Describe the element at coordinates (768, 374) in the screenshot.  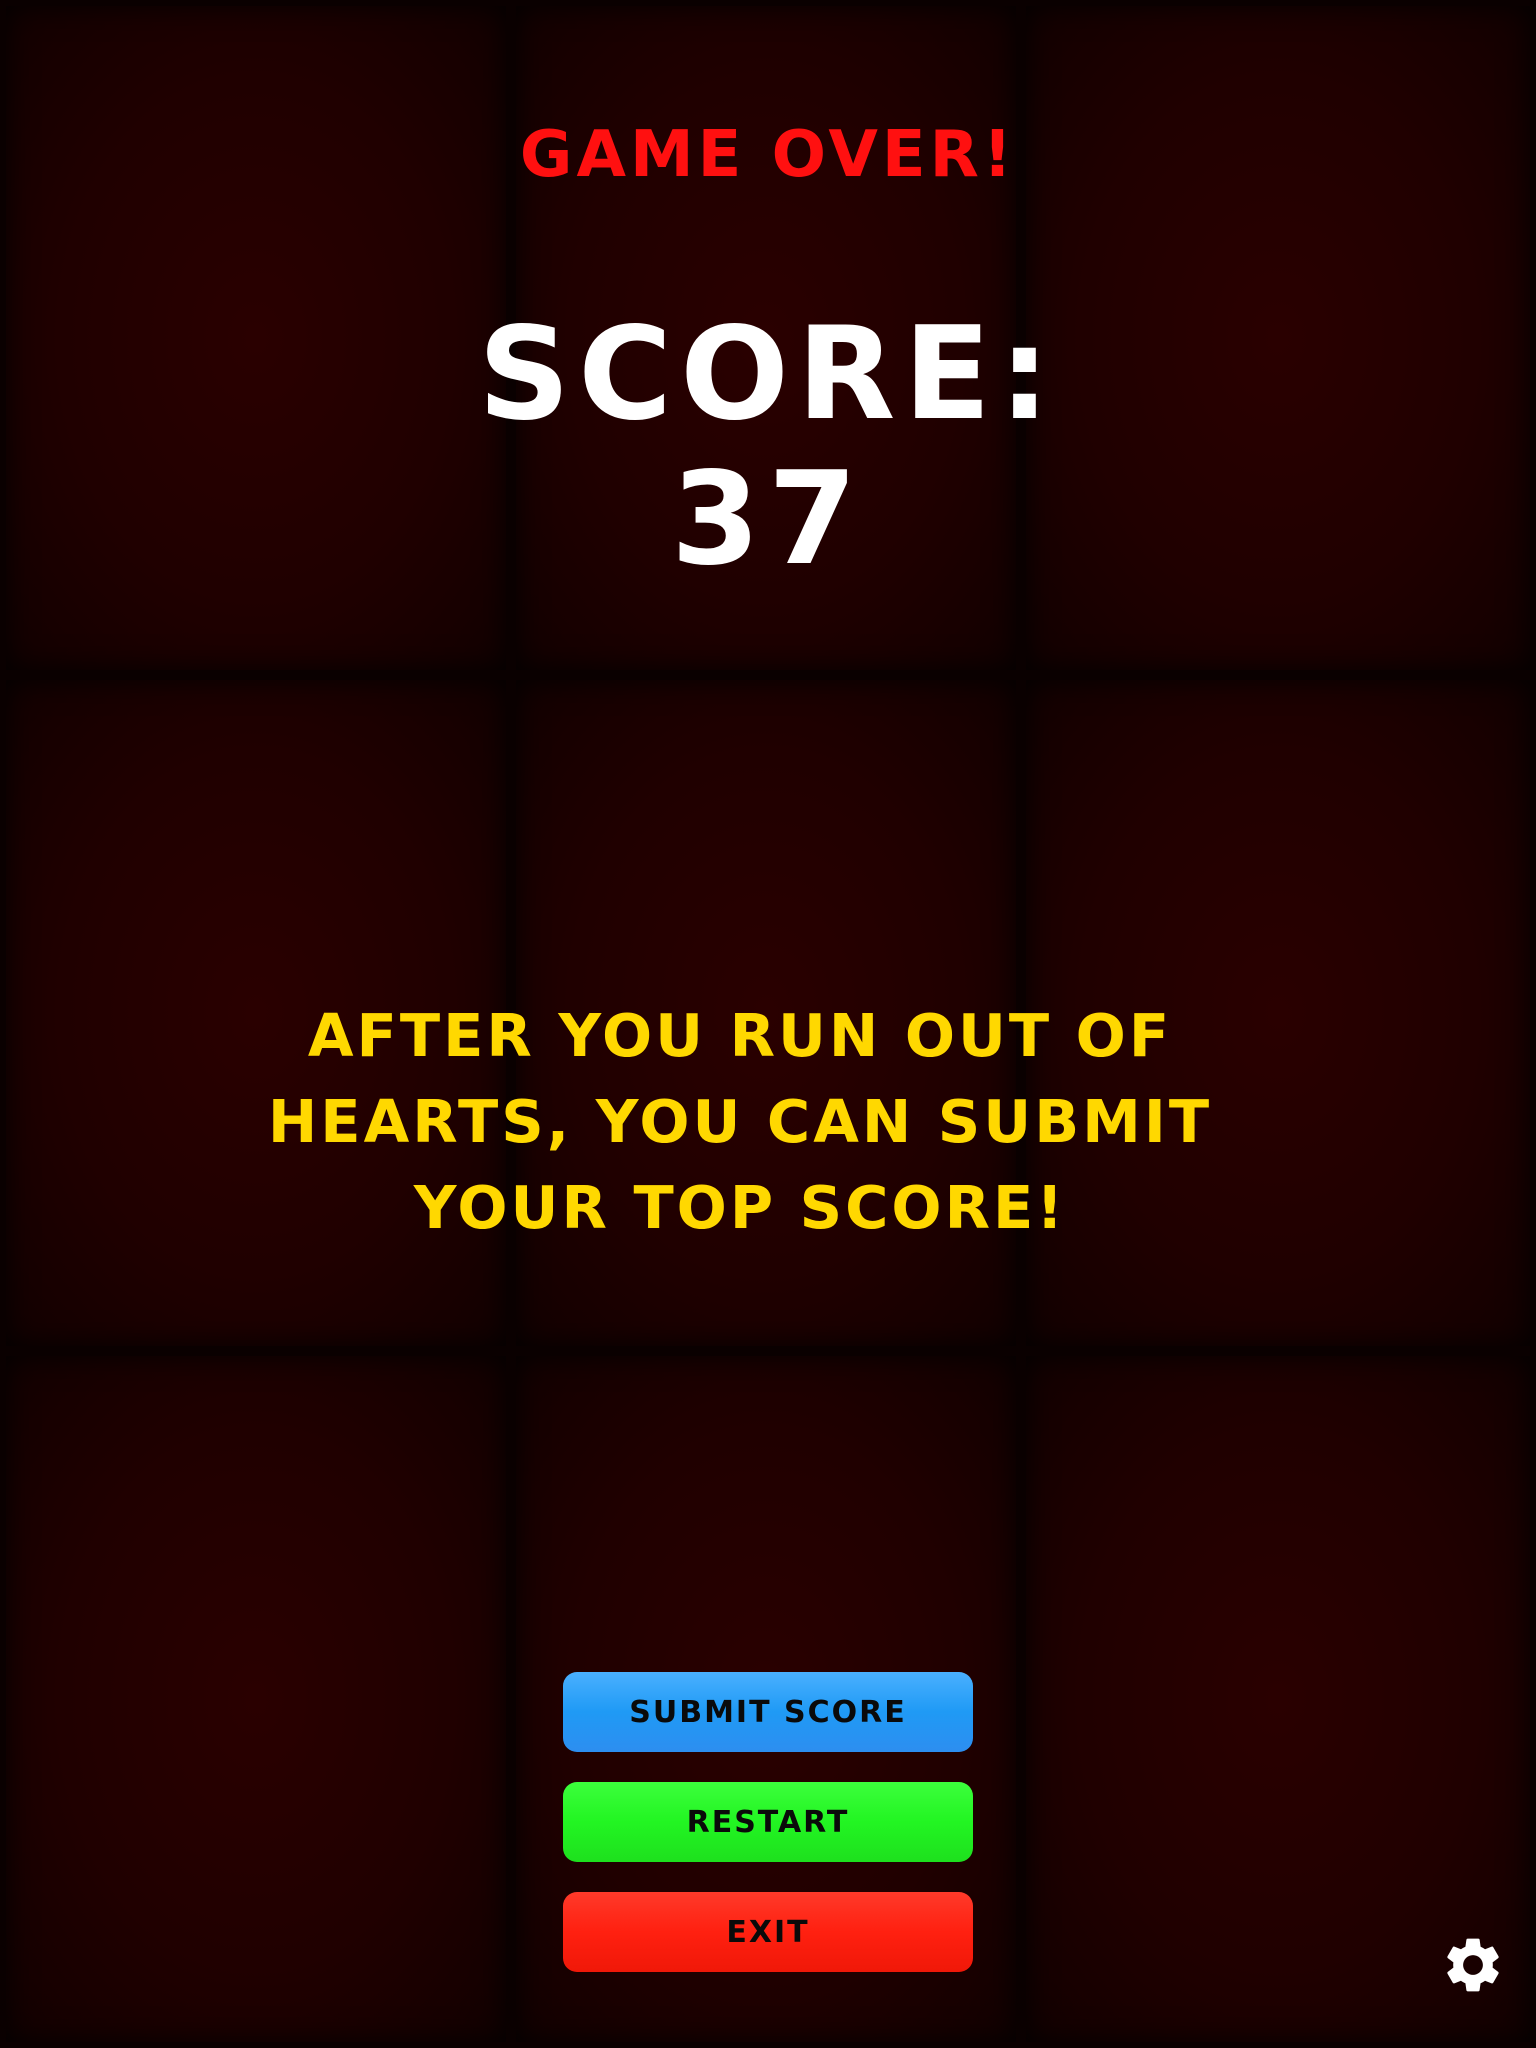
I see `score-label: SCORE:` at that location.